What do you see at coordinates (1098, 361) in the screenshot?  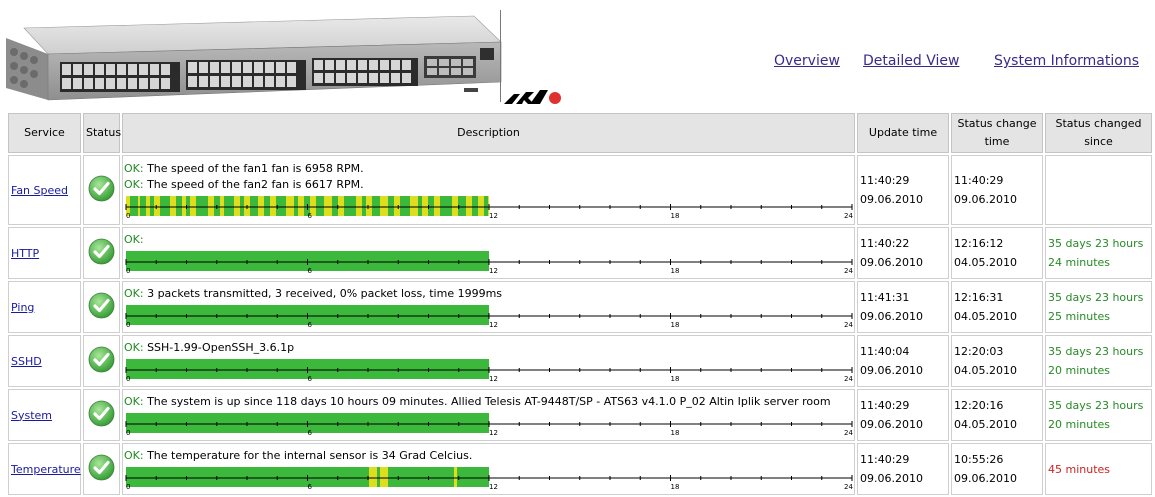 I see `status-changed-since-cell: 35 days 23 hours 20 minutes` at bounding box center [1098, 361].